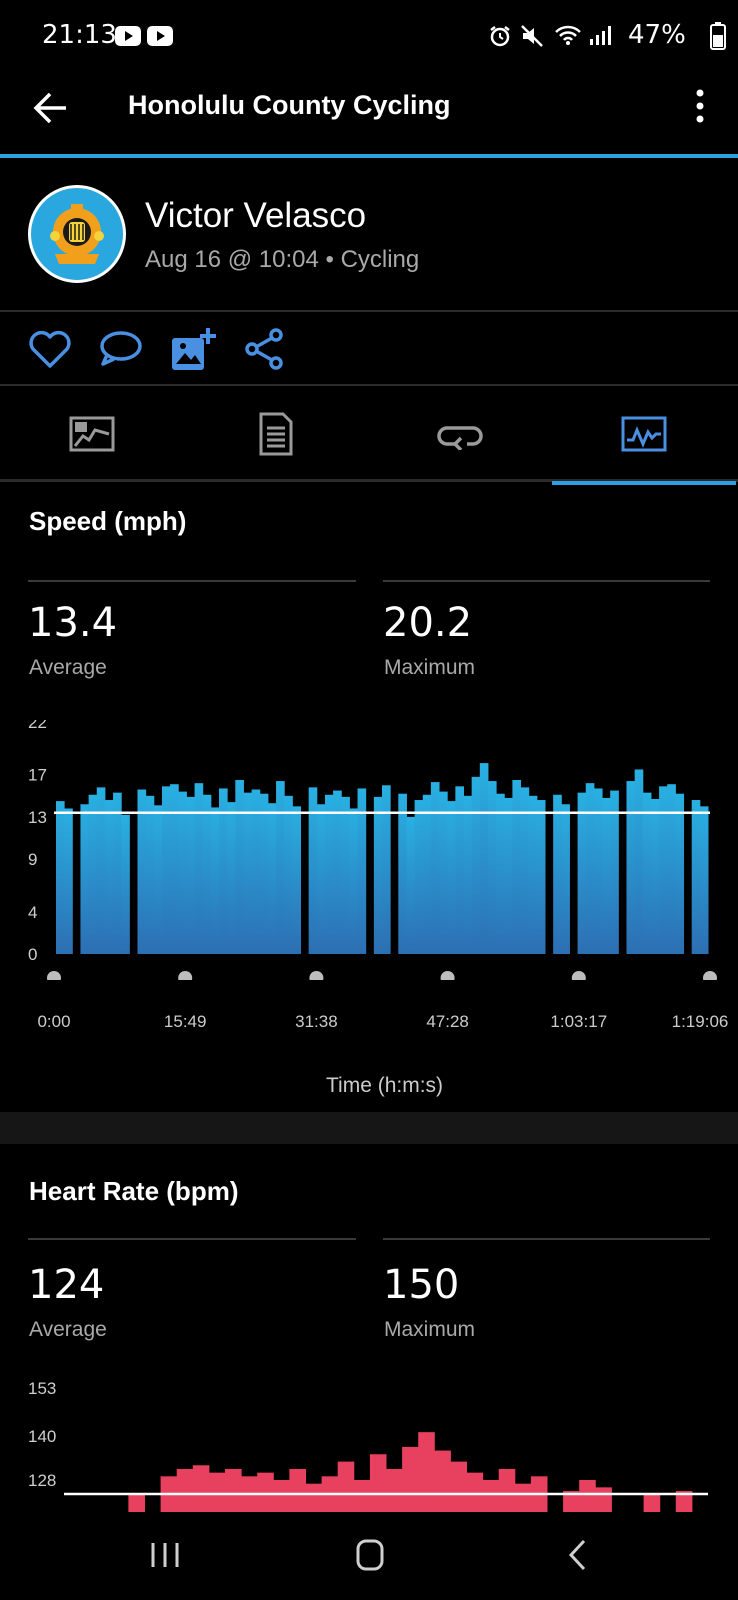 This screenshot has width=738, height=1600. I want to click on more-options-icon, so click(700, 106).